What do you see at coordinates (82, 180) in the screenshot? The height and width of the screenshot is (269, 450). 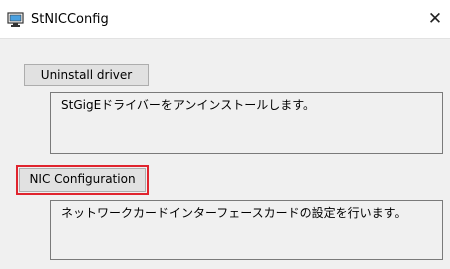 I see `nic-configuration-button: NIC Configuration` at bounding box center [82, 180].